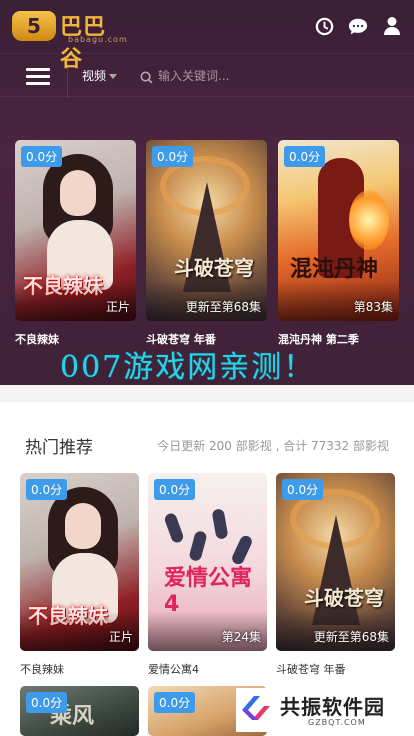 This screenshot has width=414, height=736. I want to click on logo-badge: 5, so click(34, 26).